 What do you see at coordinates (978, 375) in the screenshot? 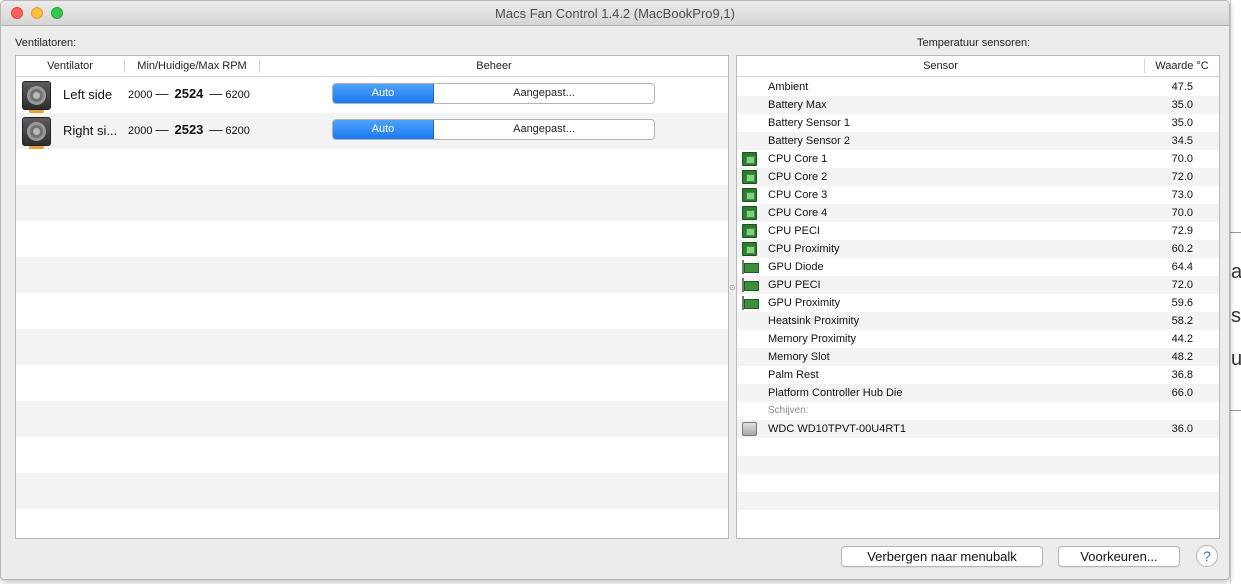
I see `sensor-row: Palm Rest 36.8` at bounding box center [978, 375].